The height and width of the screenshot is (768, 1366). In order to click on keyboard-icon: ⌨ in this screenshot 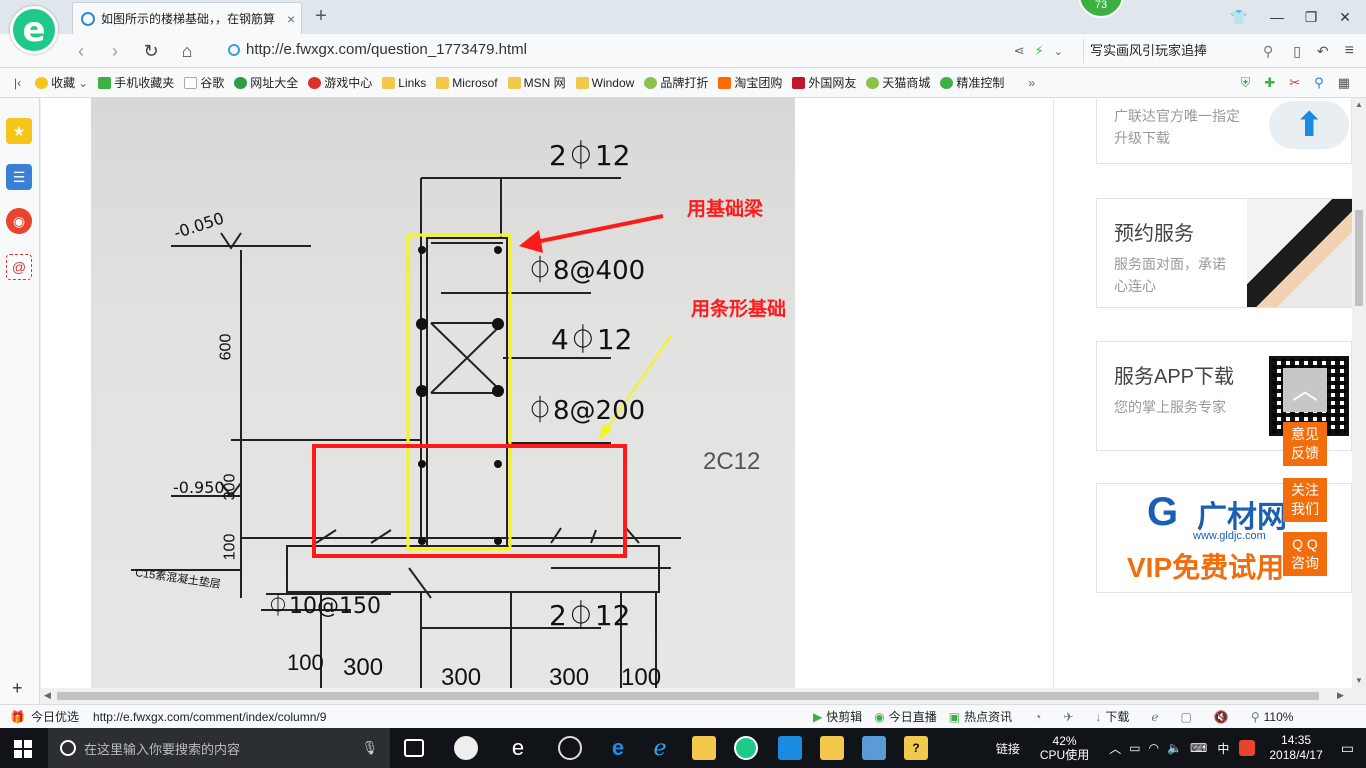, I will do `click(1198, 748)`.